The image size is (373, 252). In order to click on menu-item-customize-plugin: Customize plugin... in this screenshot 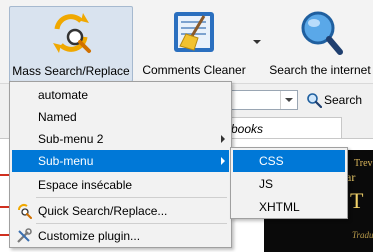, I will do `click(120, 236)`.